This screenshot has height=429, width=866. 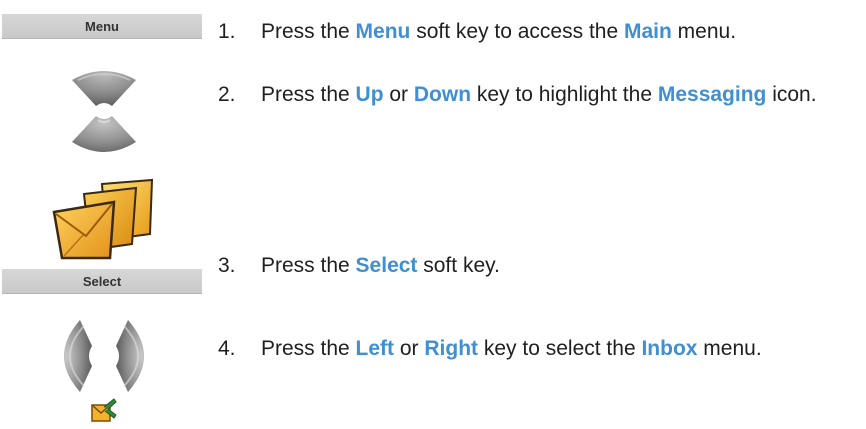 What do you see at coordinates (712, 94) in the screenshot?
I see `keyword-messaging: Messaging` at bounding box center [712, 94].